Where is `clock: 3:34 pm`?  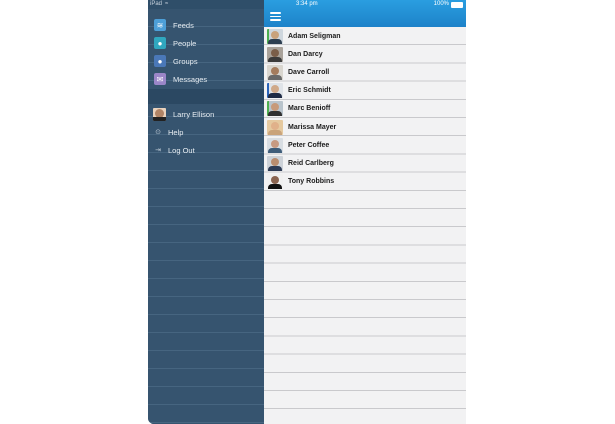 clock: 3:34 pm is located at coordinates (307, 4).